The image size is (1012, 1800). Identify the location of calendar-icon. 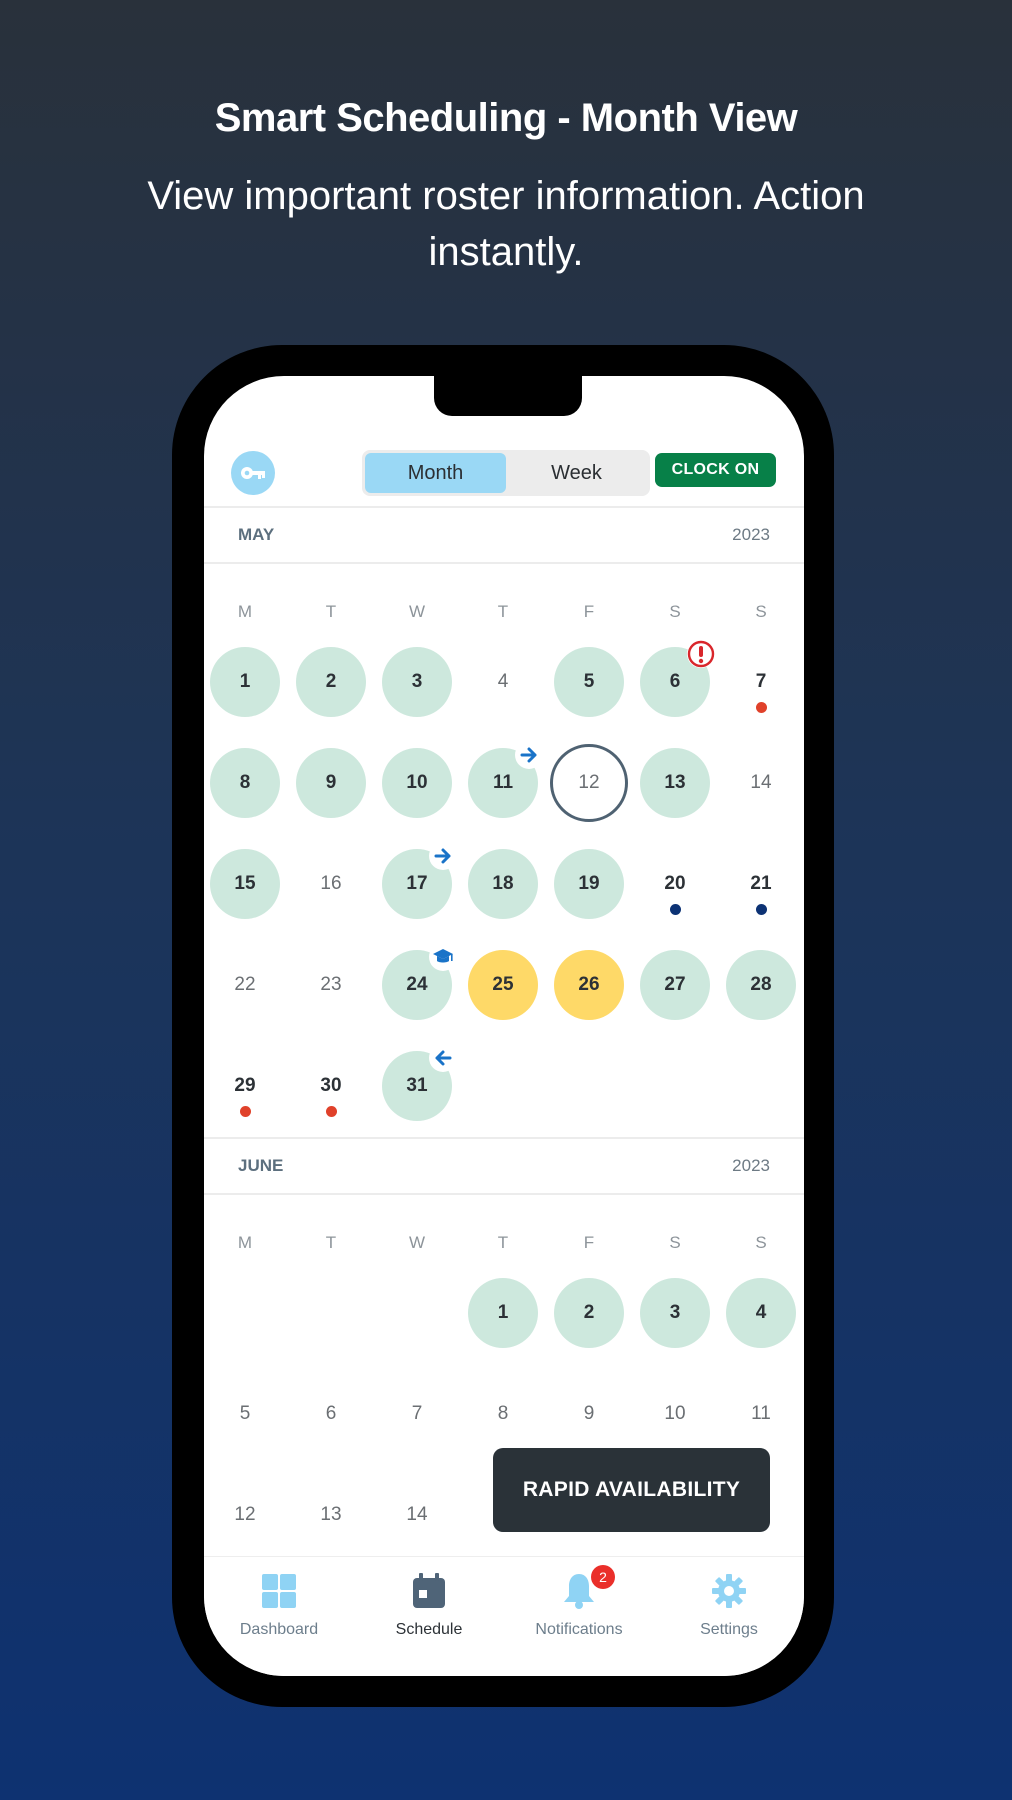
(429, 1590).